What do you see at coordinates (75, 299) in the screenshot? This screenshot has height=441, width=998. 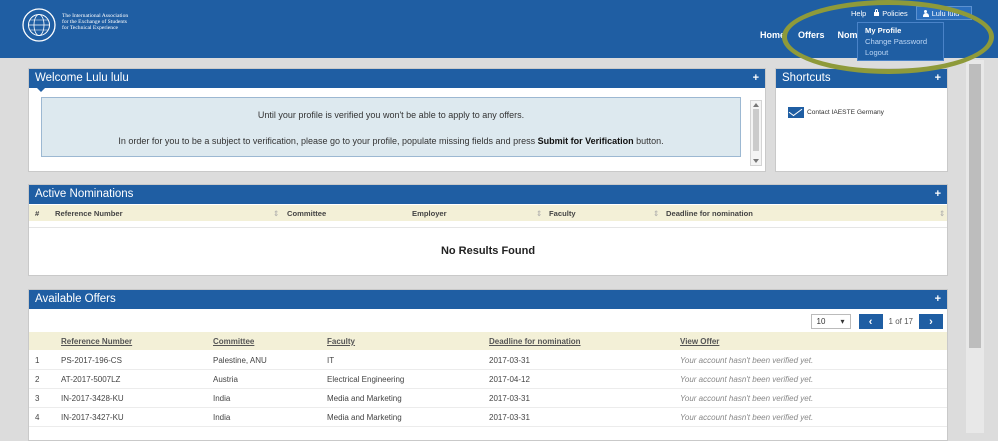 I see `panel-title: Available Offers` at bounding box center [75, 299].